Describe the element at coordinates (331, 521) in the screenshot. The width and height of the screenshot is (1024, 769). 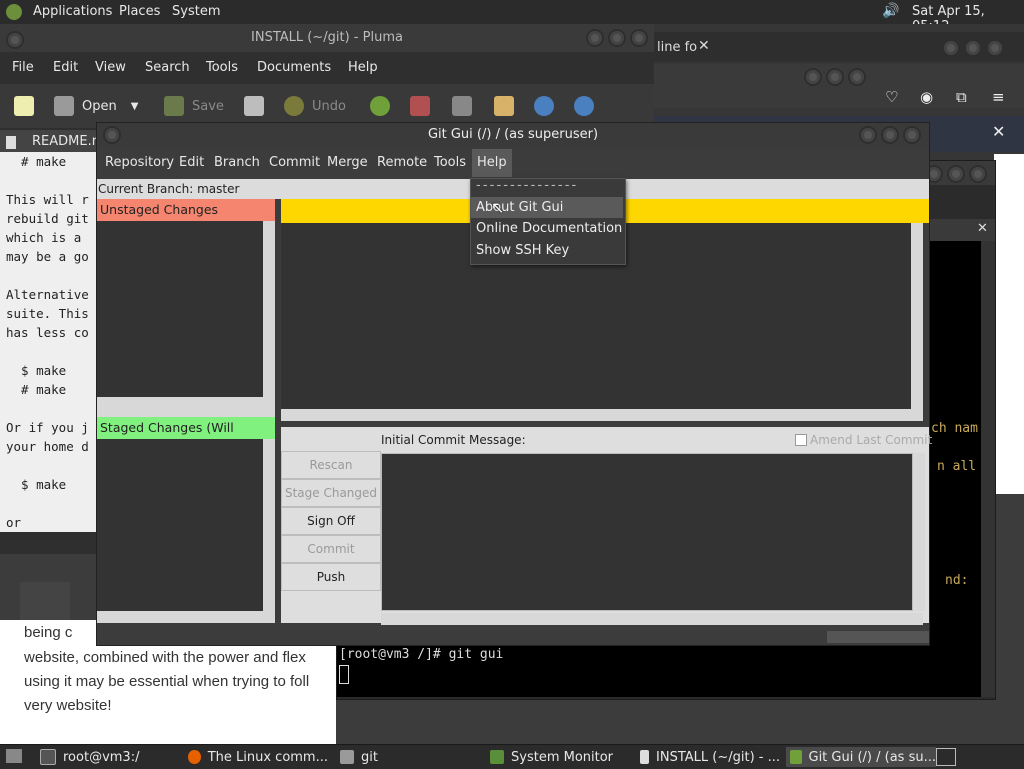
I see `sign-off-button: Sign Off` at that location.